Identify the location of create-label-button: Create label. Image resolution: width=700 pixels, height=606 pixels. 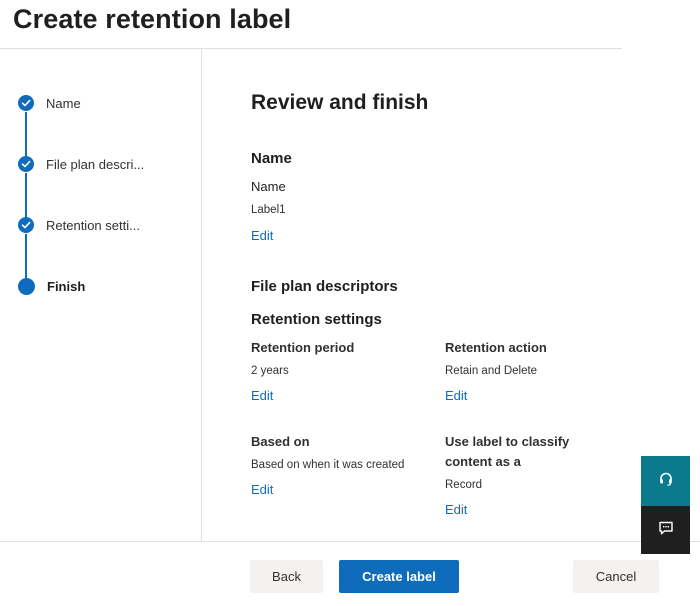
(399, 576).